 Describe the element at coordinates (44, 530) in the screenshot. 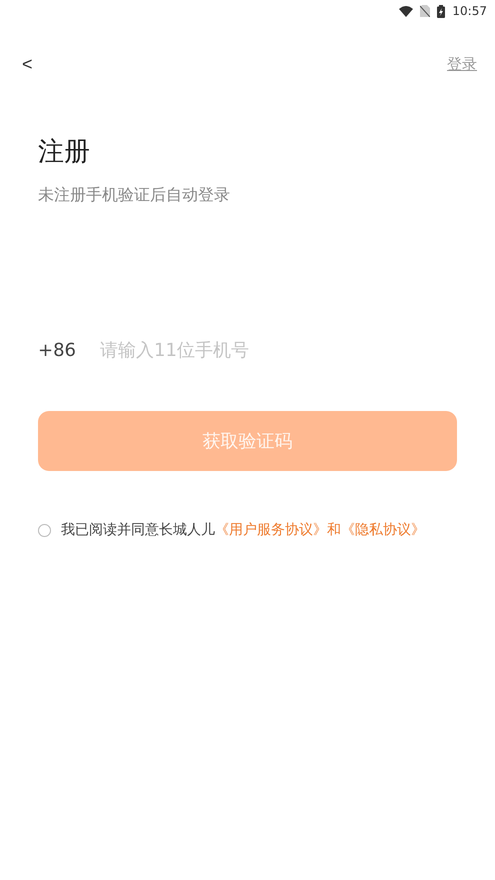

I see `agree-checkbox` at that location.